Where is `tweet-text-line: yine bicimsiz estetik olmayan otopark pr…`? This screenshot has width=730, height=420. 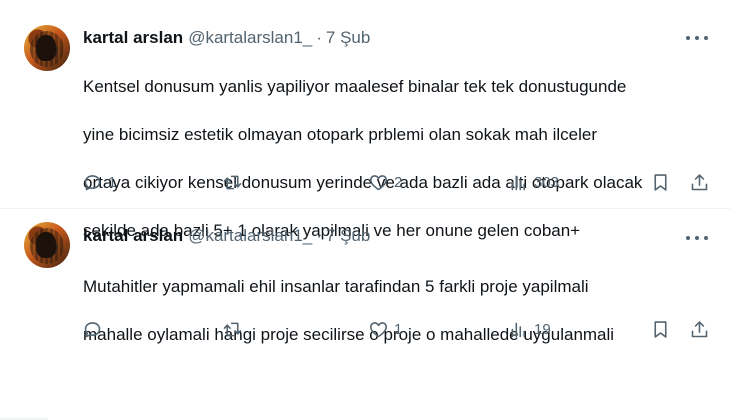 tweet-text-line: yine bicimsiz estetik olmayan otopark pr… is located at coordinates (340, 134).